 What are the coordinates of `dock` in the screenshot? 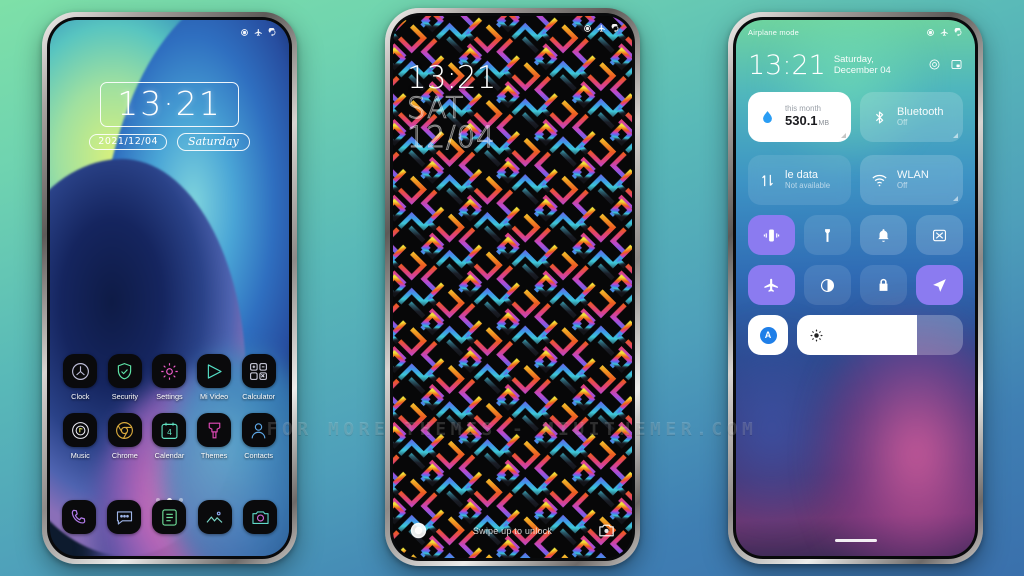 It's located at (169, 517).